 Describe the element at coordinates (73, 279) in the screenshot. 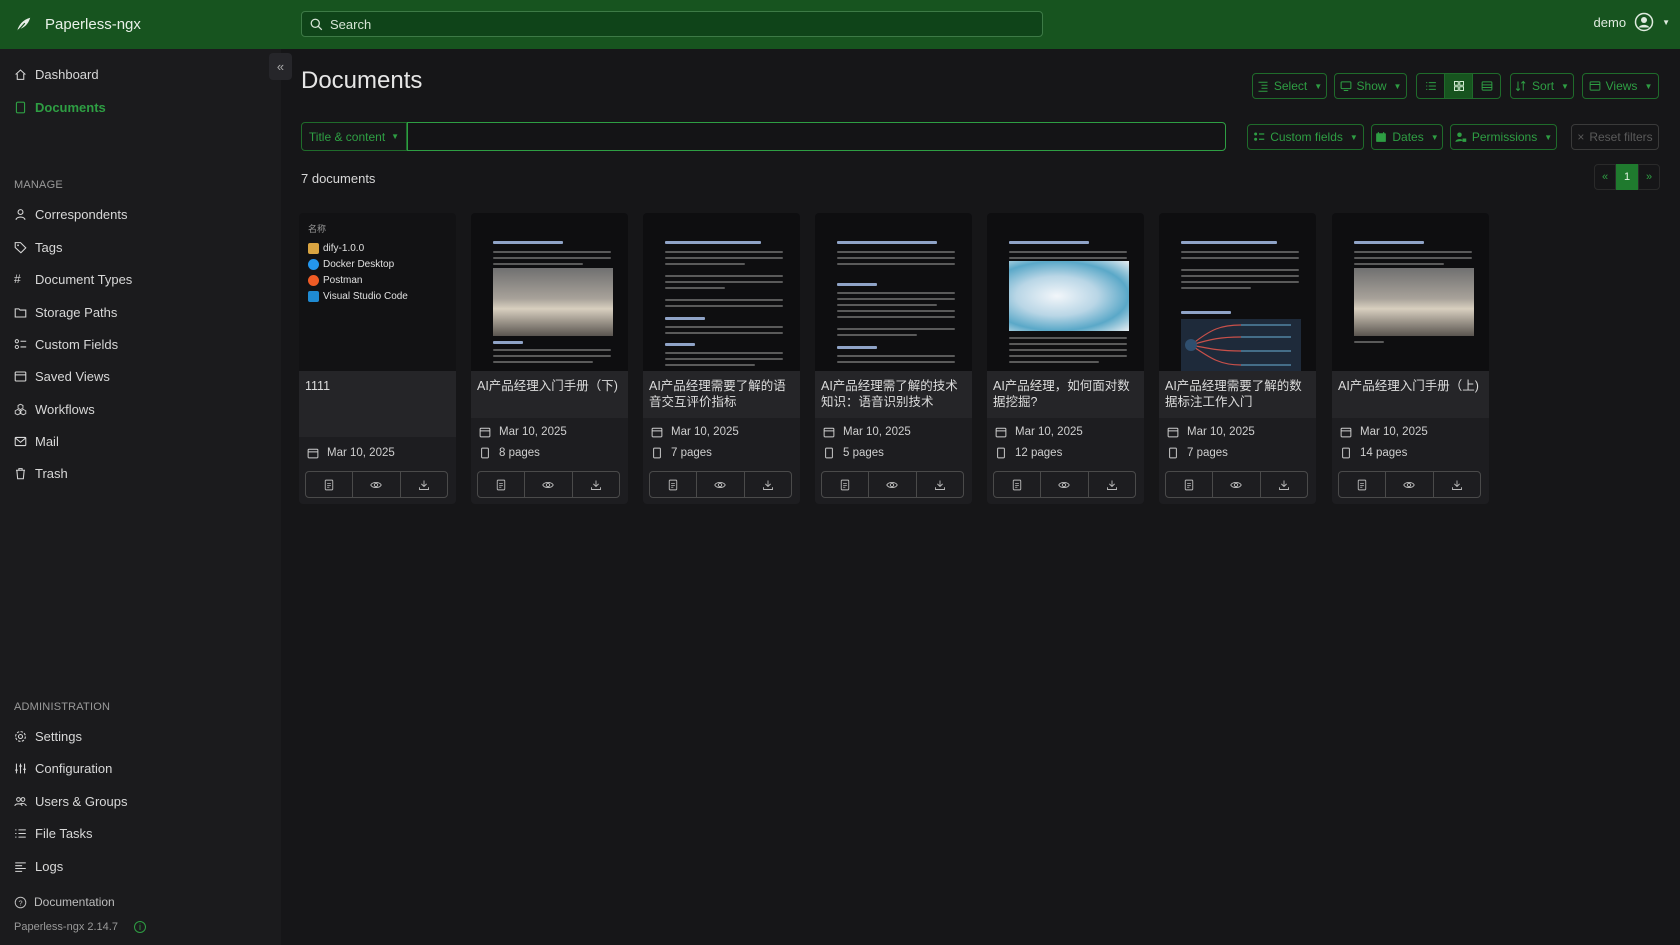

I see `sidebar-item-document-types: # Document Types` at that location.